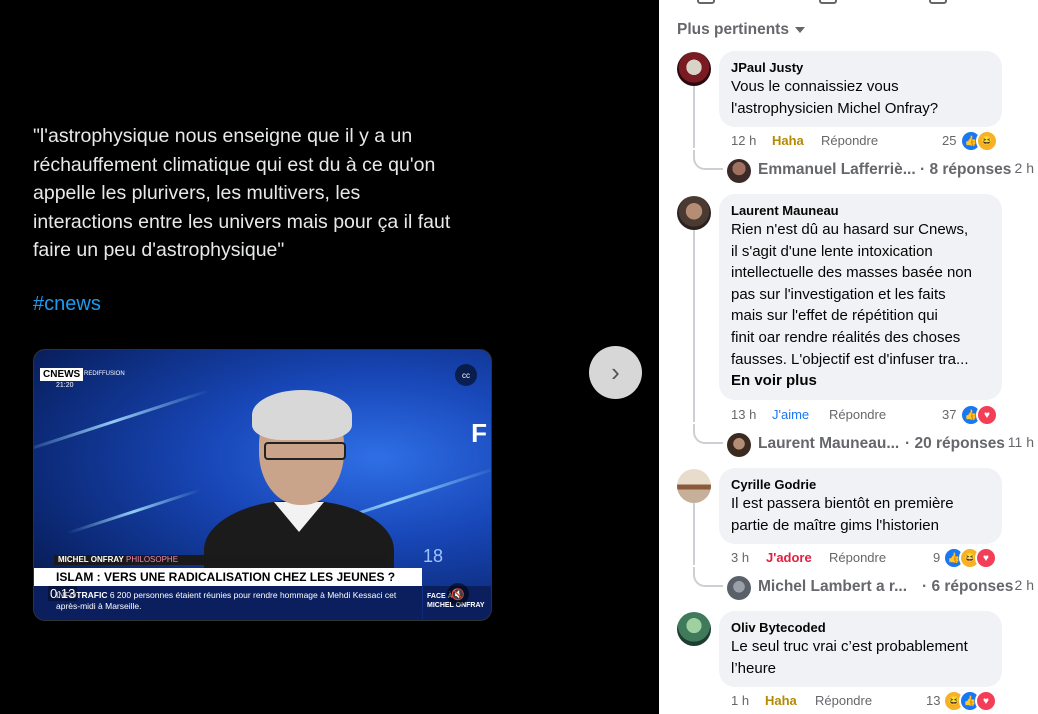 The image size is (1038, 714). What do you see at coordinates (860, 627) in the screenshot?
I see `comment-author: Oliv Bytecoded` at bounding box center [860, 627].